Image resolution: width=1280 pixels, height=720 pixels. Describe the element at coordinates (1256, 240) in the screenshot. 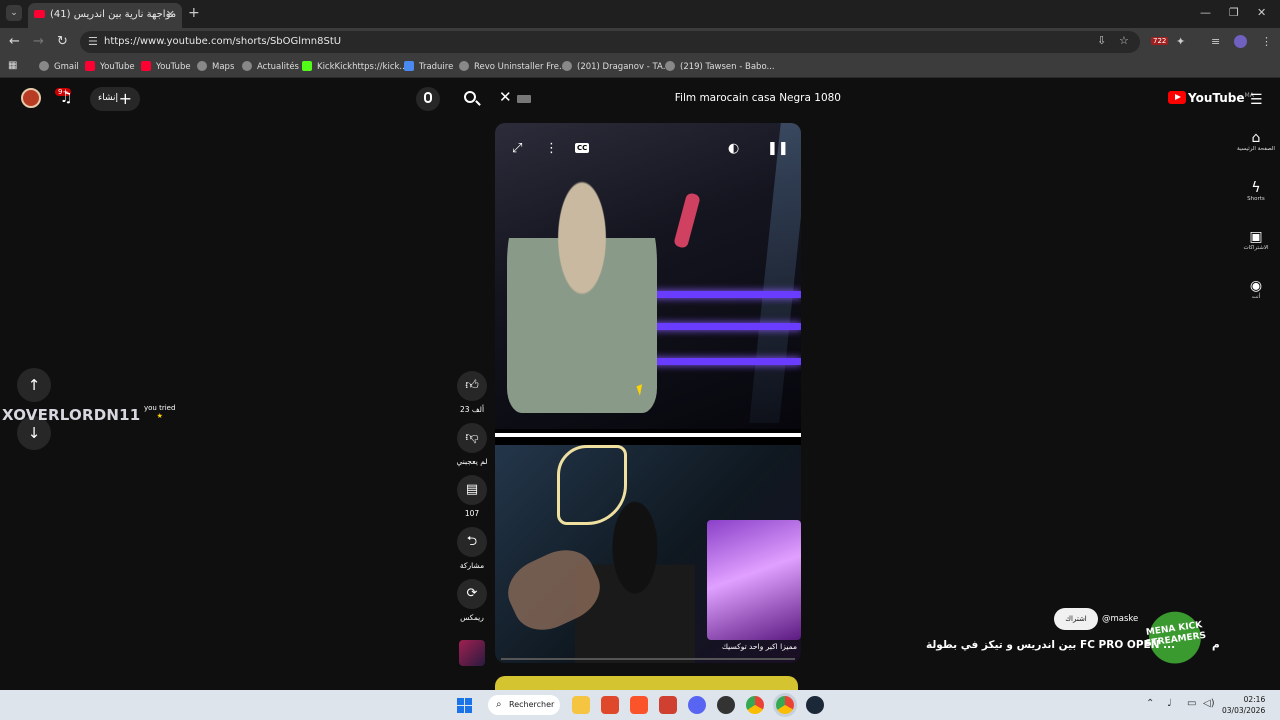

I see `nav-subscriptions: ▣ الاشتراكات` at that location.